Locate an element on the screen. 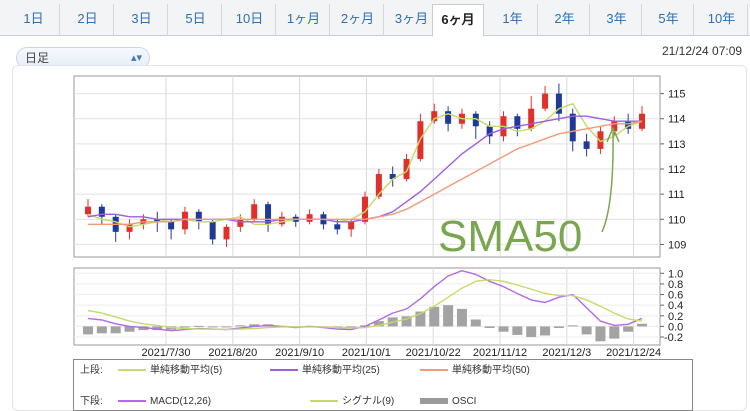  x-tick-label: 2021/10/22 is located at coordinates (433, 353).